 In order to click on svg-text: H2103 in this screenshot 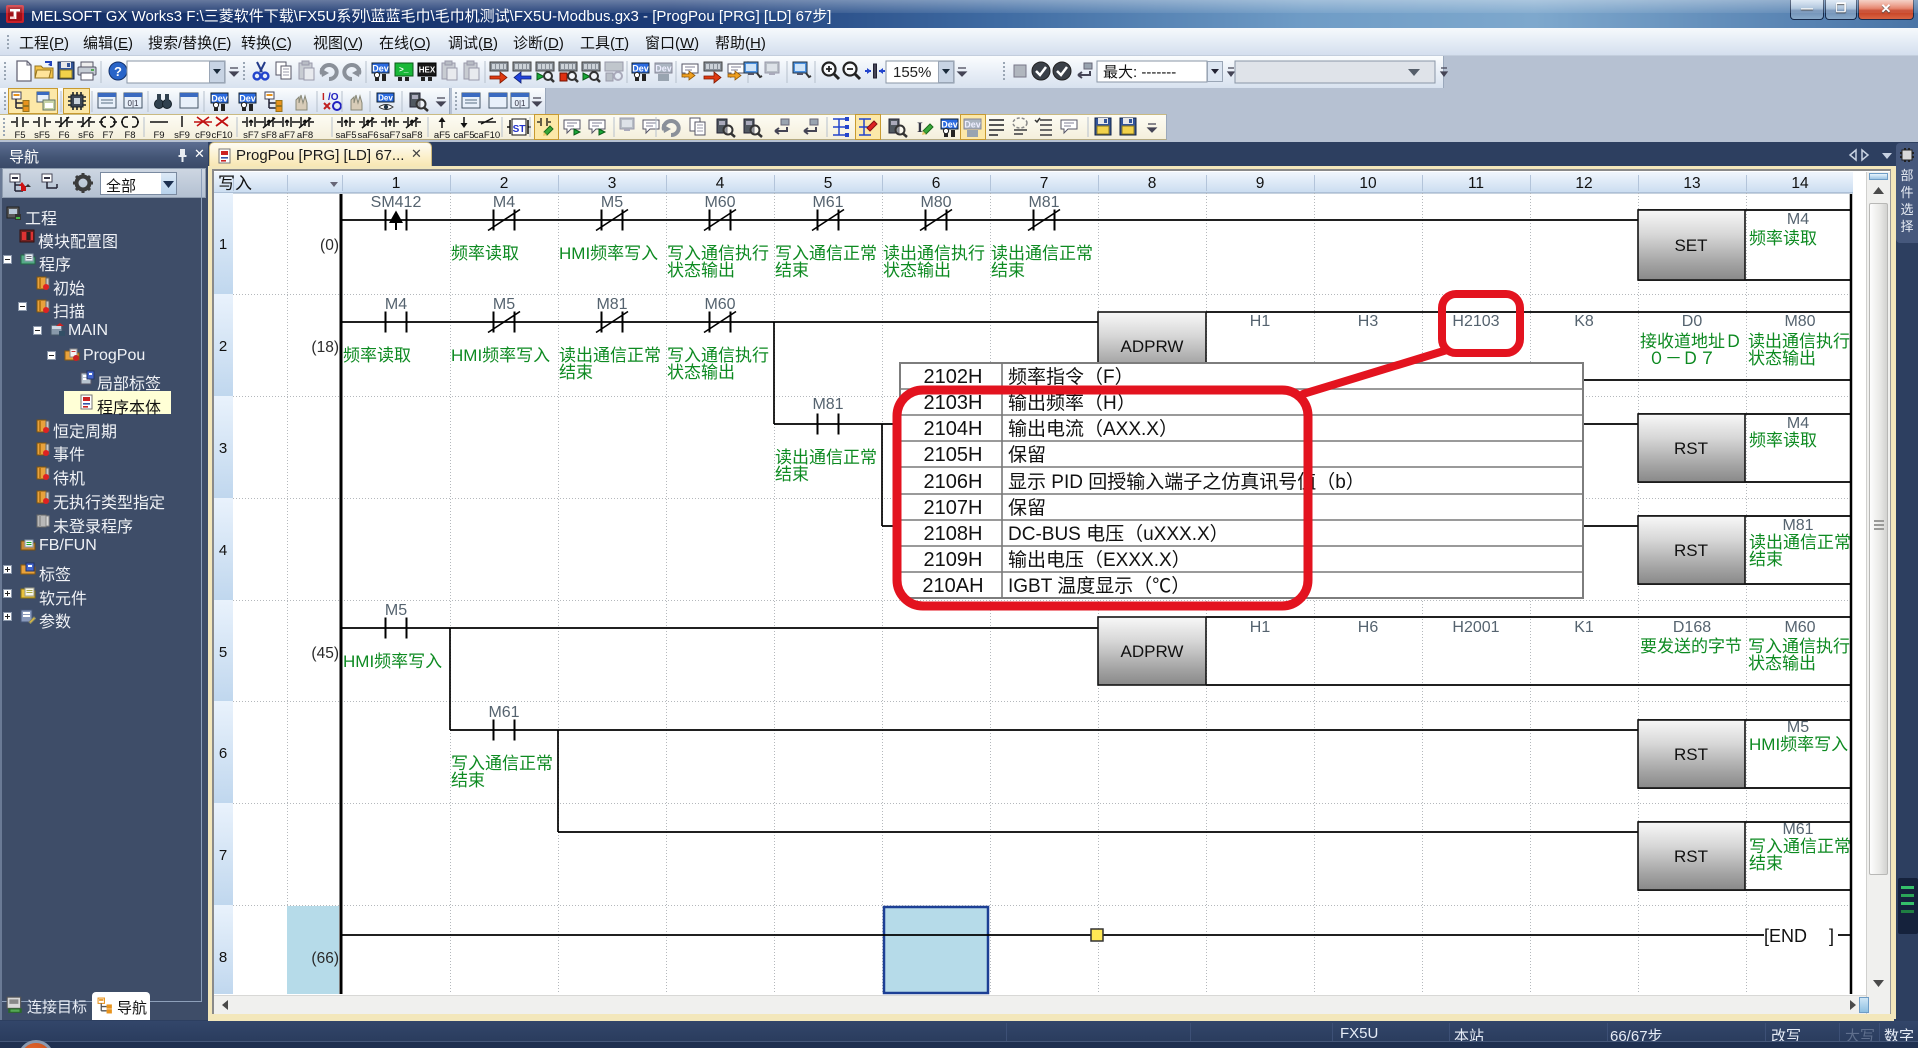, I will do `click(1475, 321)`.